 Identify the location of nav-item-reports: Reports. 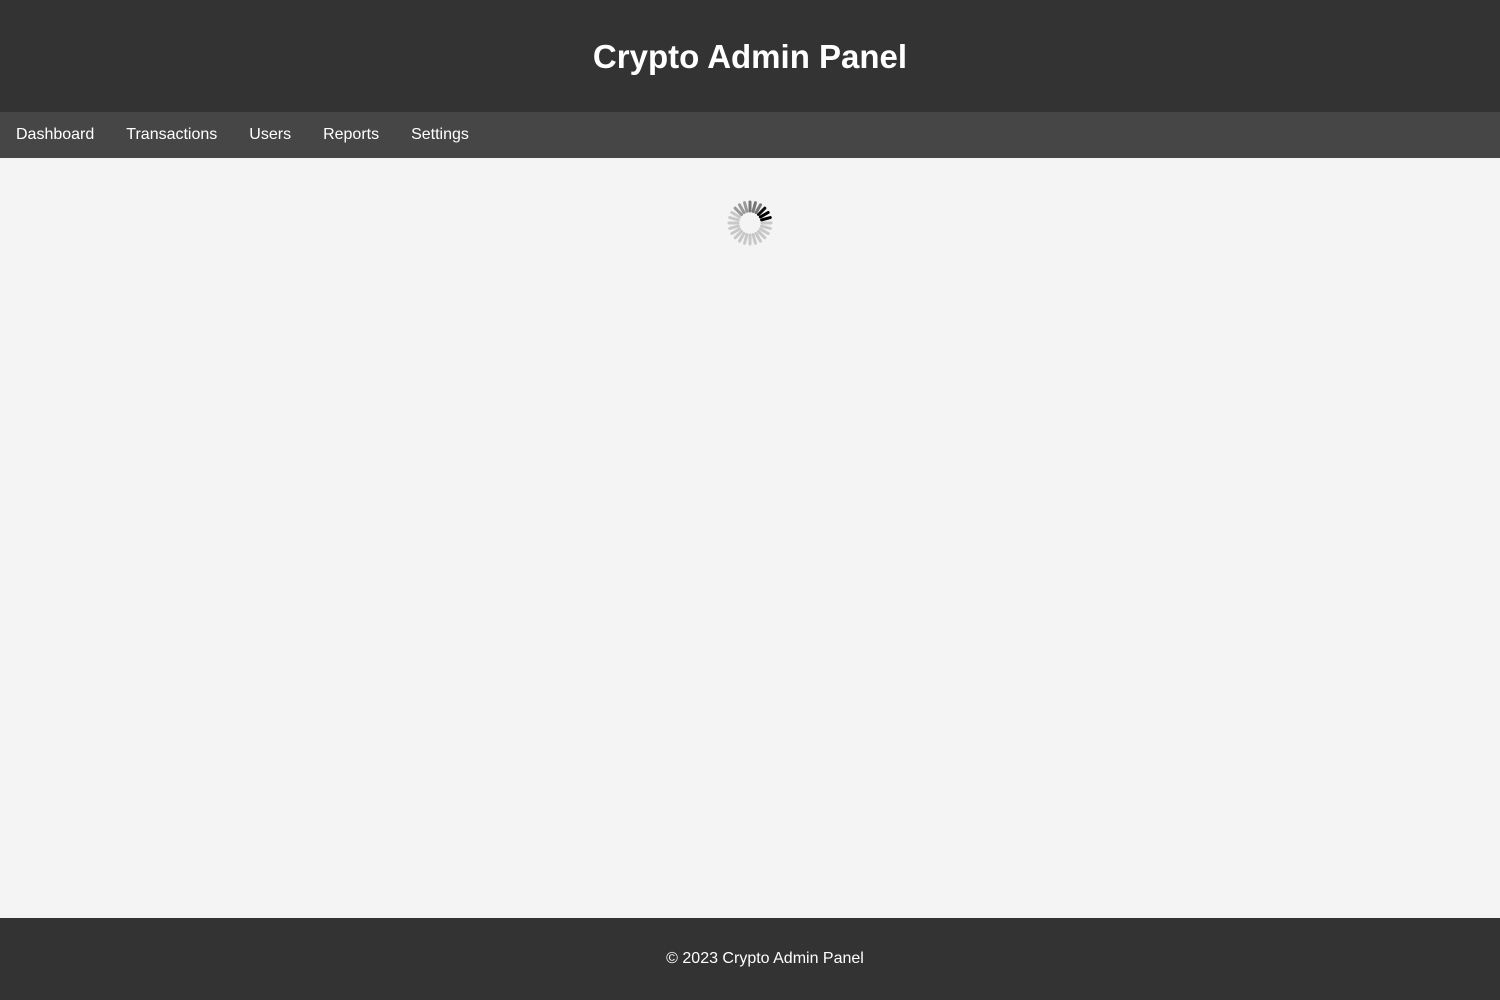
(351, 135).